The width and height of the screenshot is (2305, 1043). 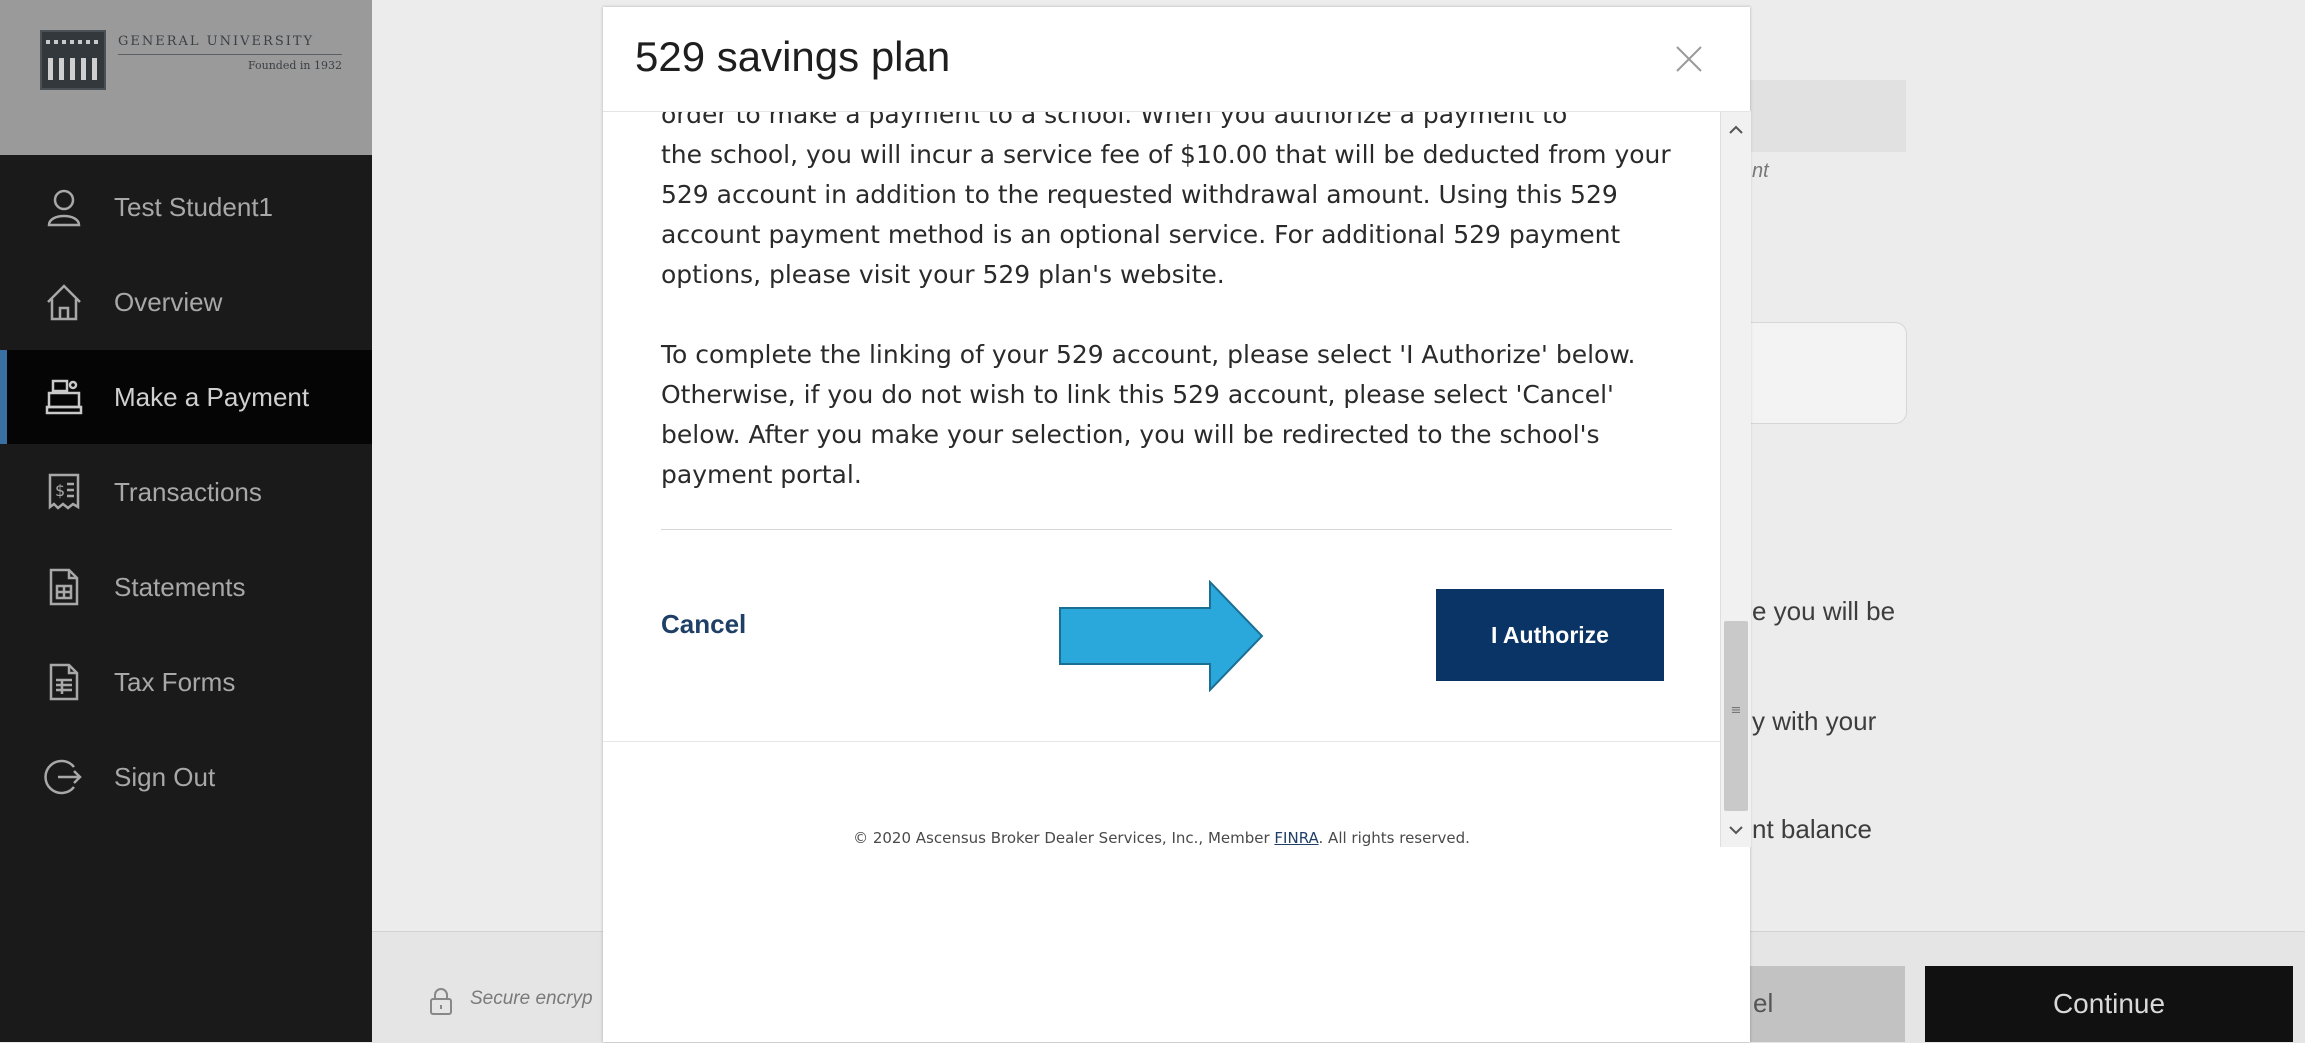 I want to click on logo-name: GENERAL UNIVERSITY, so click(x=216, y=41).